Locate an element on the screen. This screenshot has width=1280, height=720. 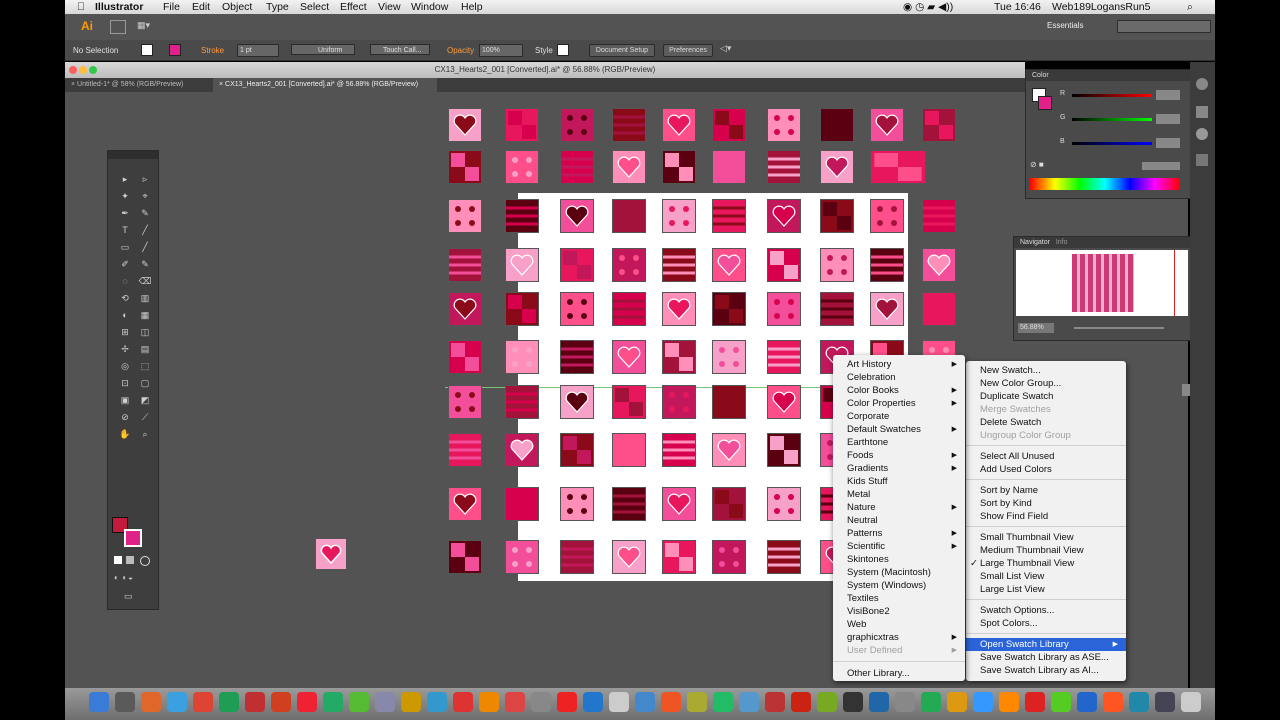
library-item-neutral: Neutral is located at coordinates (899, 520).